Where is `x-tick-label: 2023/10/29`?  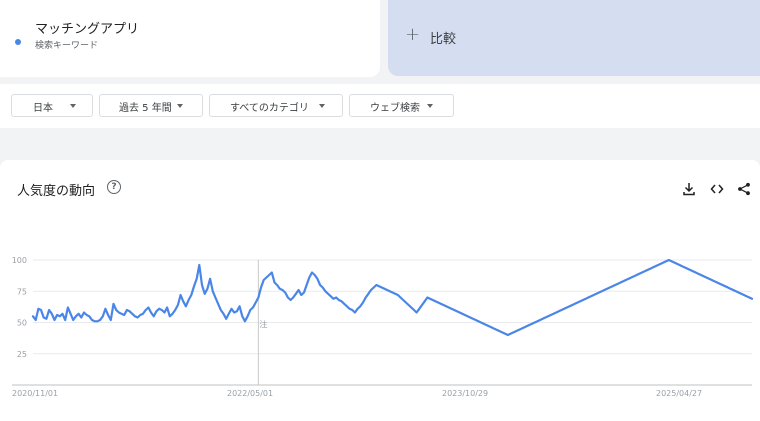 x-tick-label: 2023/10/29 is located at coordinates (465, 393).